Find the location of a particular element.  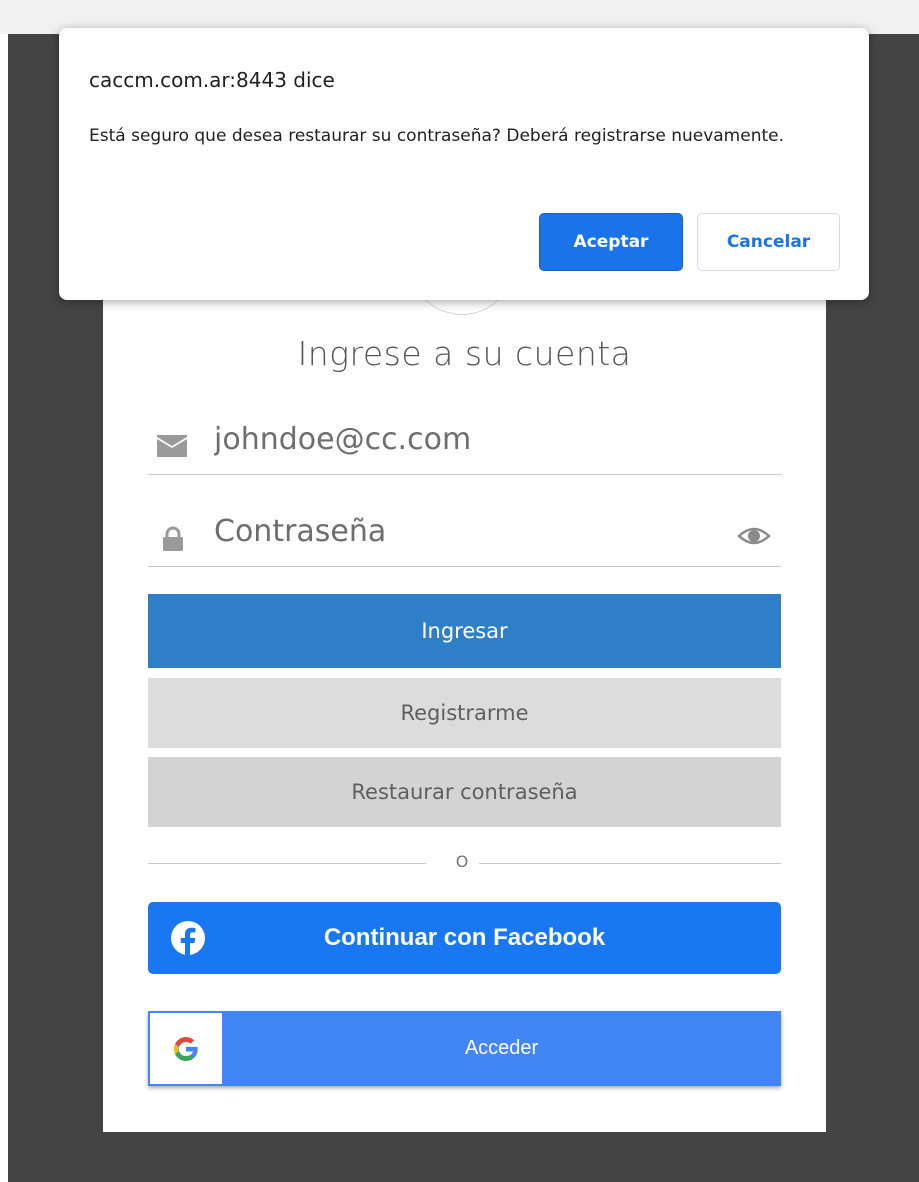

login-button: Ingresar is located at coordinates (464, 631).